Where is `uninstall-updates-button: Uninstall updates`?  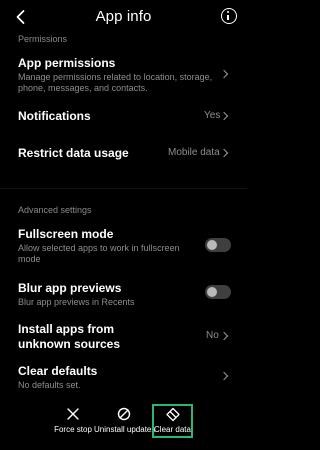 uninstall-updates-button: Uninstall updates is located at coordinates (125, 417).